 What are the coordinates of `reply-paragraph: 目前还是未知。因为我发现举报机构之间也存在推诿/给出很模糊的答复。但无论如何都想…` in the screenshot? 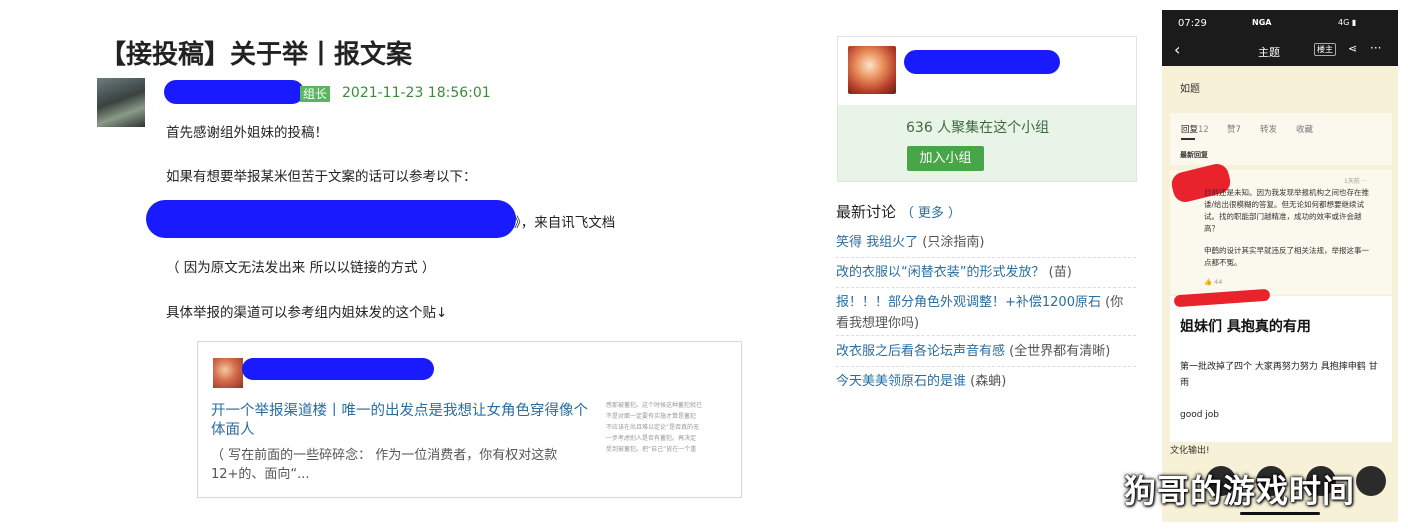 It's located at (1286, 210).